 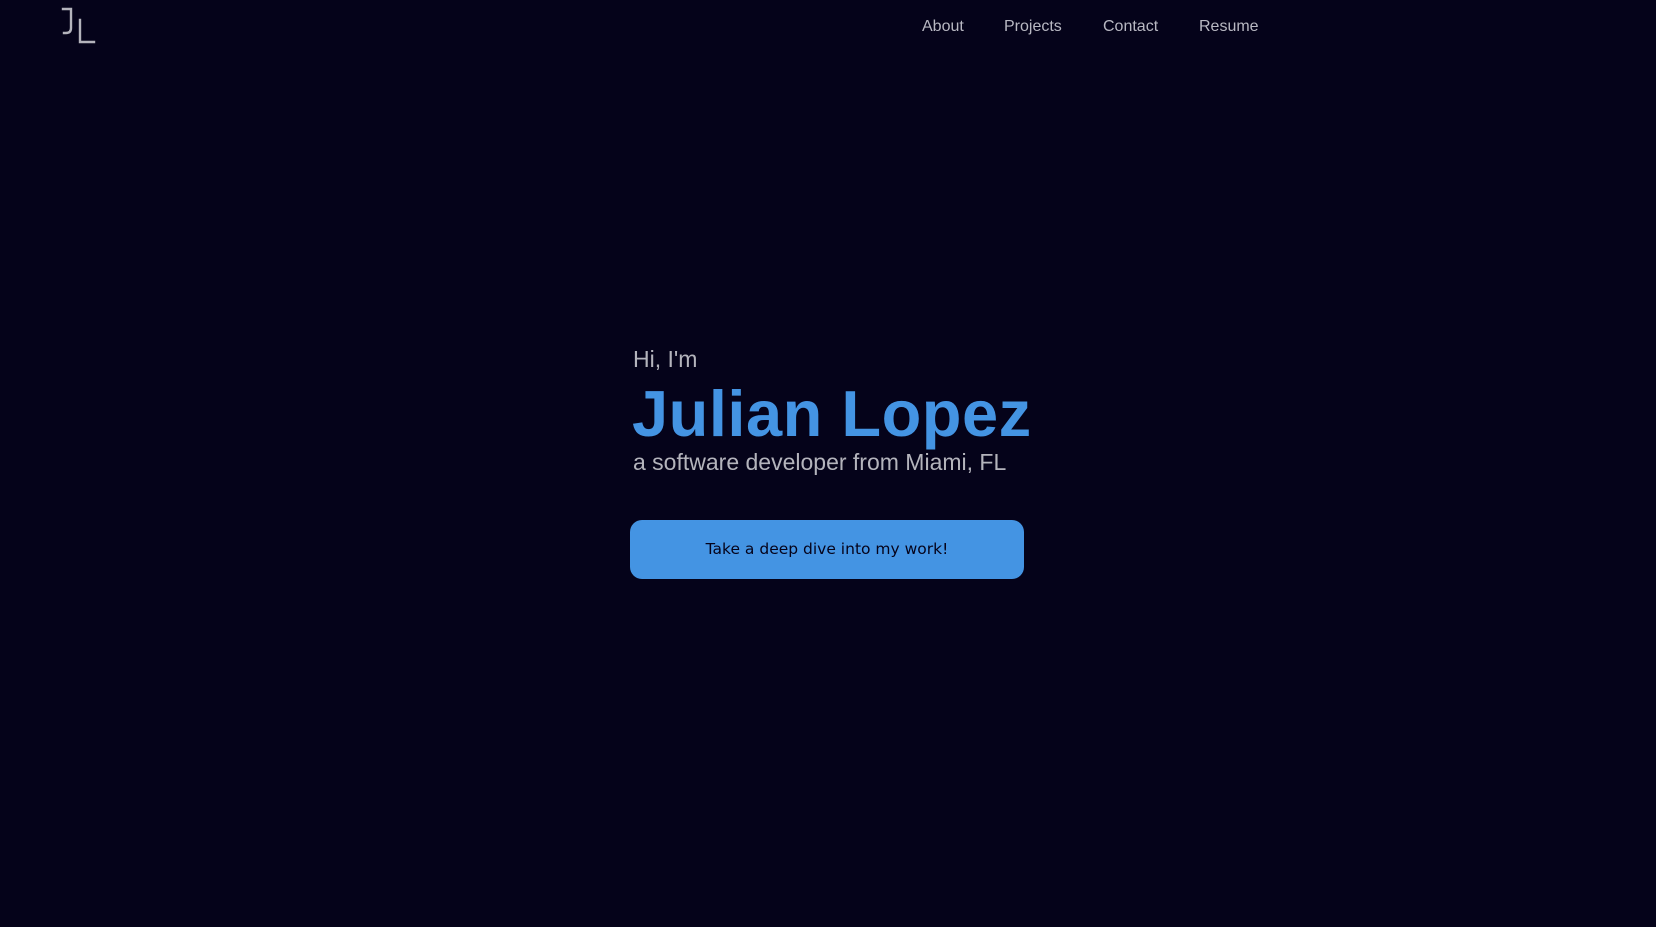 What do you see at coordinates (665, 359) in the screenshot?
I see `hero-greeting: Hi, I'm` at bounding box center [665, 359].